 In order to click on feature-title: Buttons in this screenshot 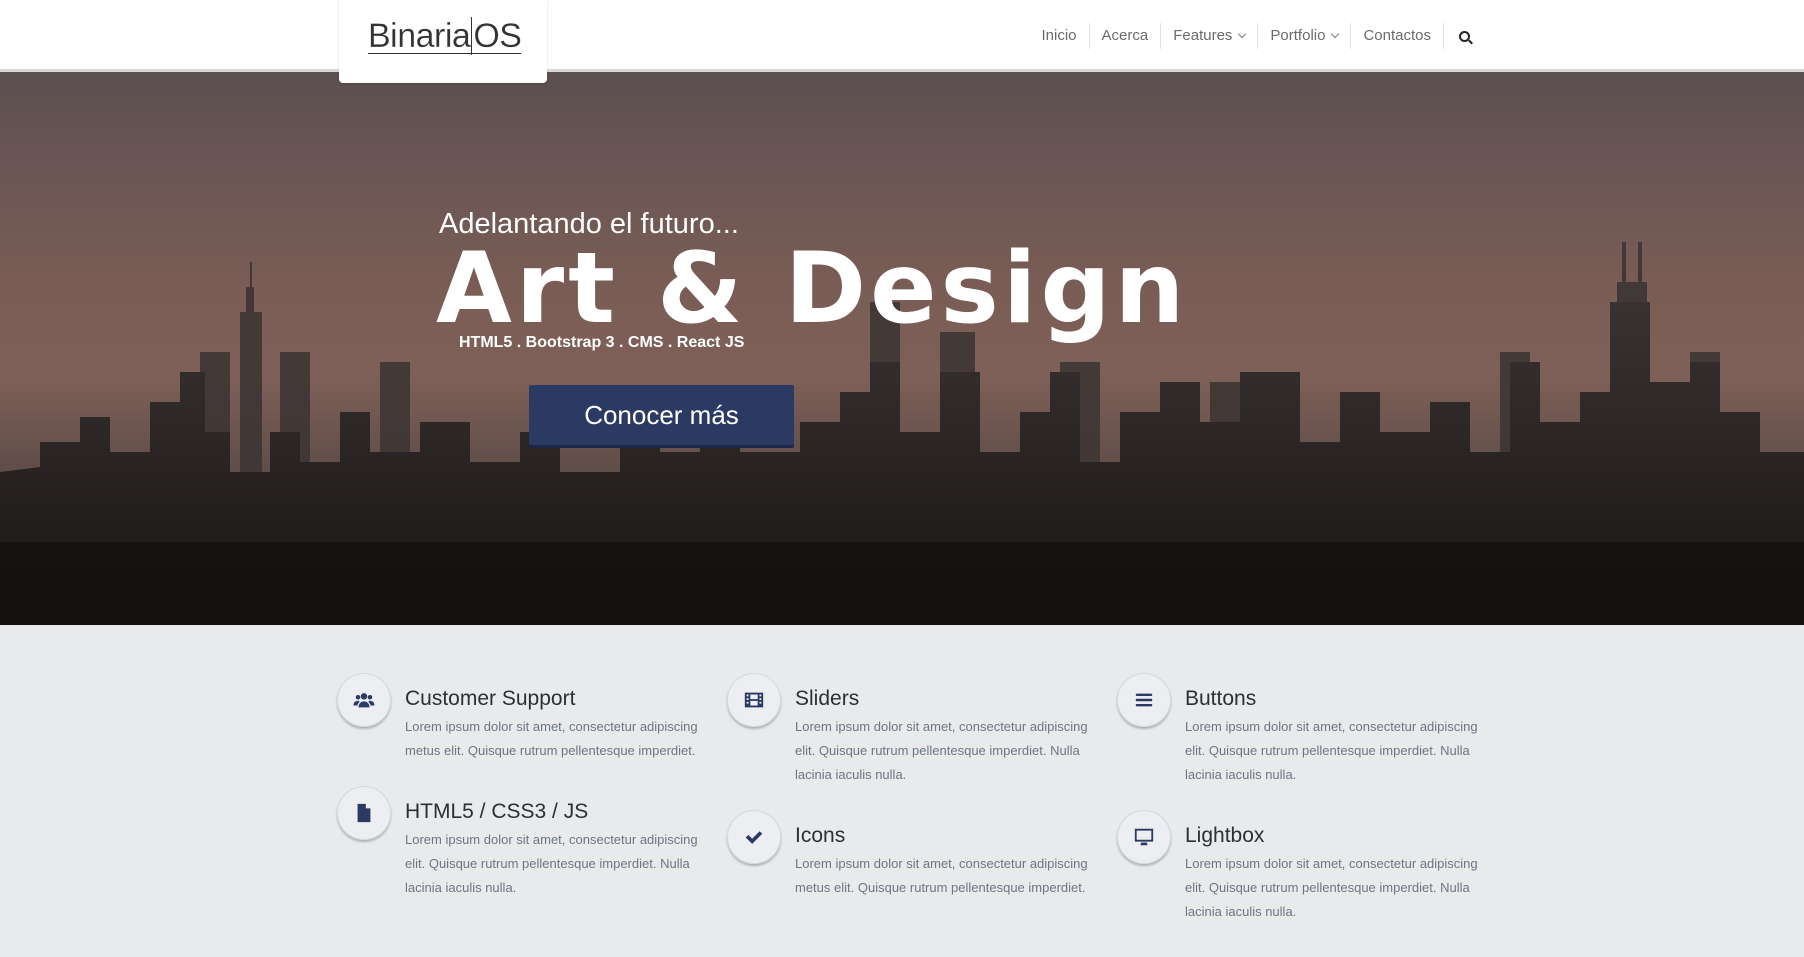, I will do `click(1221, 698)`.